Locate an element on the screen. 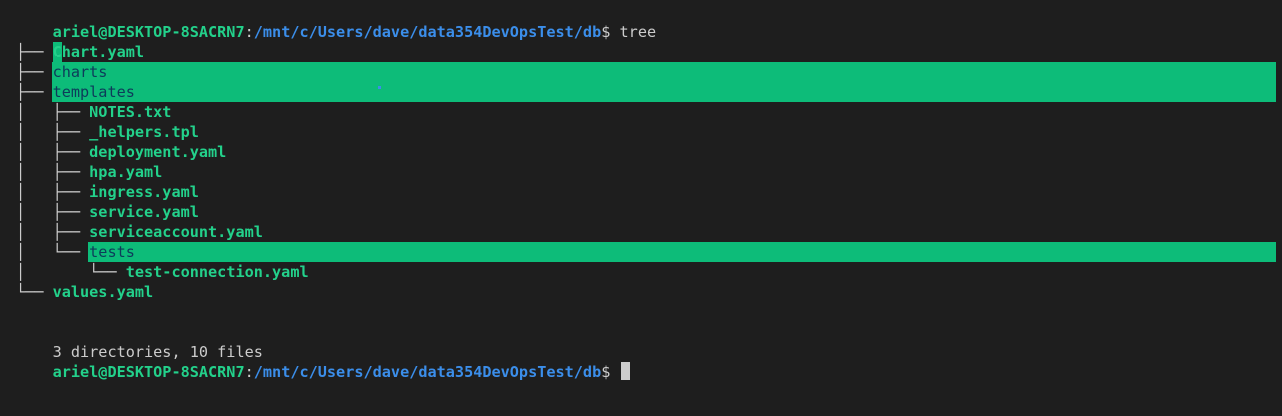  text-cursor is located at coordinates (625, 371).